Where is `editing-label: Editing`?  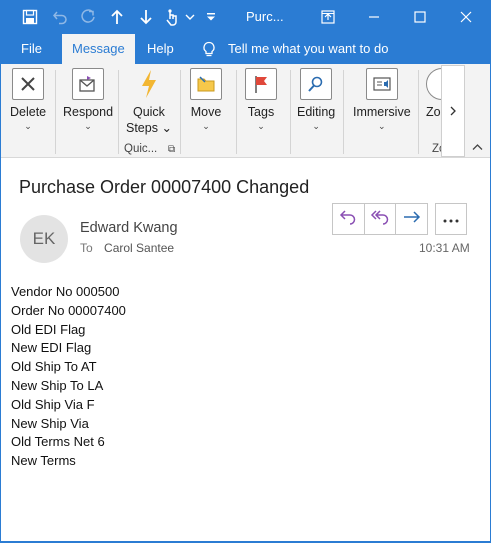
editing-label: Editing is located at coordinates (316, 112).